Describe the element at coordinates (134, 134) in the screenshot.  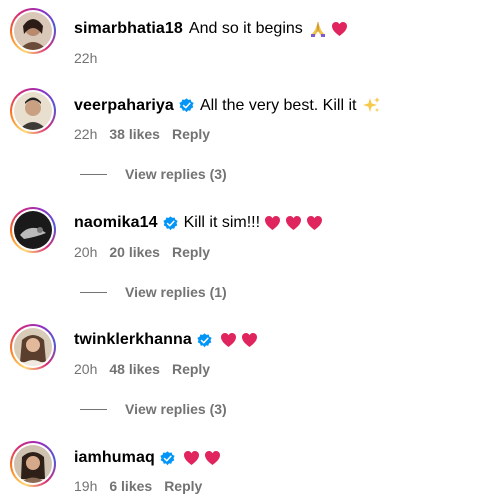
I see `likes-count: 38 likes` at that location.